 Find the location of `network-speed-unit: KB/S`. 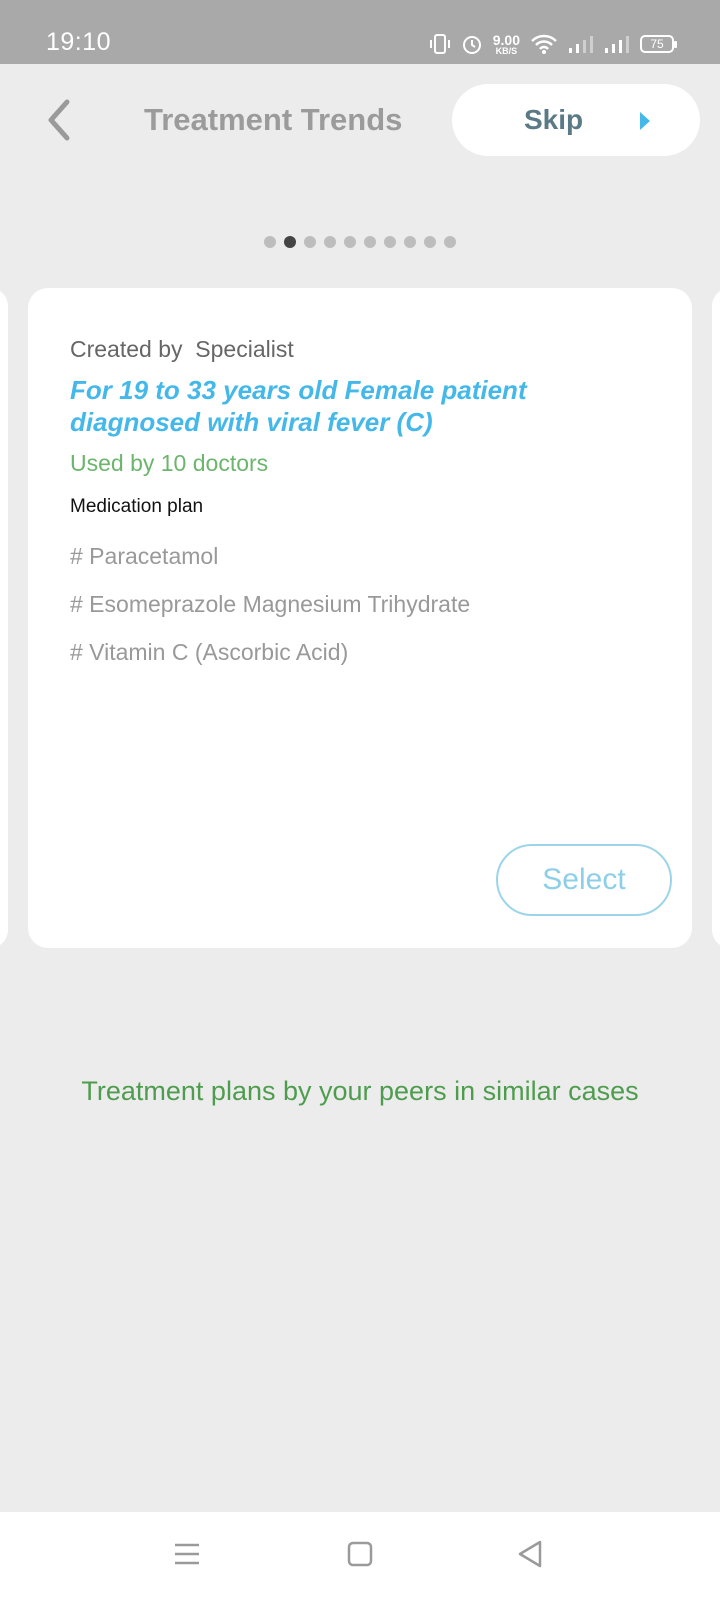

network-speed-unit: KB/S is located at coordinates (506, 50).